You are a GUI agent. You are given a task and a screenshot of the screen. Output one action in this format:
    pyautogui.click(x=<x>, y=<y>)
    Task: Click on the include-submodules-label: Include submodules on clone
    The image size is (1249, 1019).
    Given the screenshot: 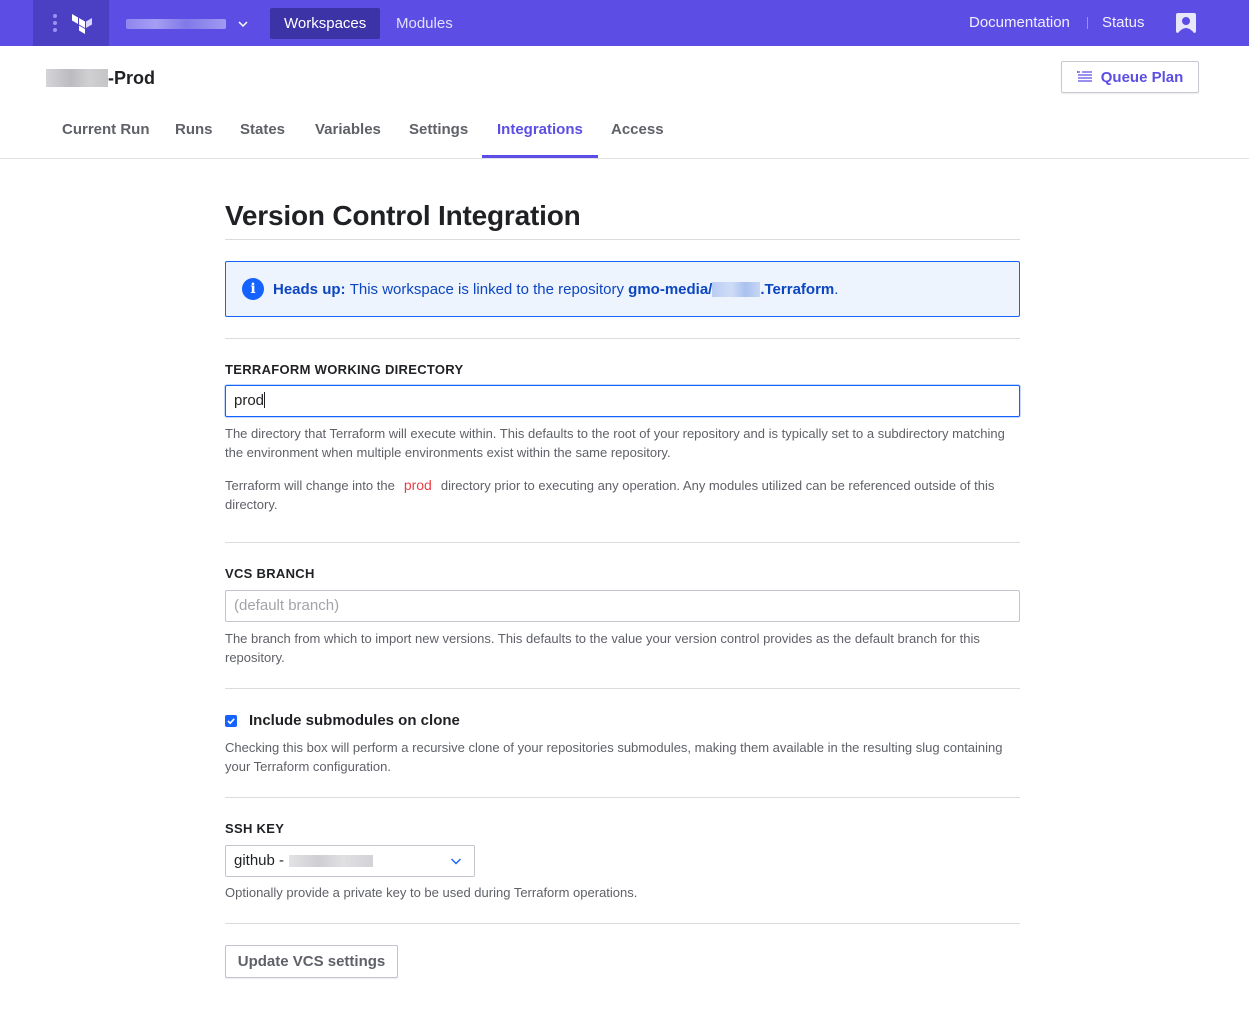 What is the action you would take?
    pyautogui.click(x=354, y=720)
    